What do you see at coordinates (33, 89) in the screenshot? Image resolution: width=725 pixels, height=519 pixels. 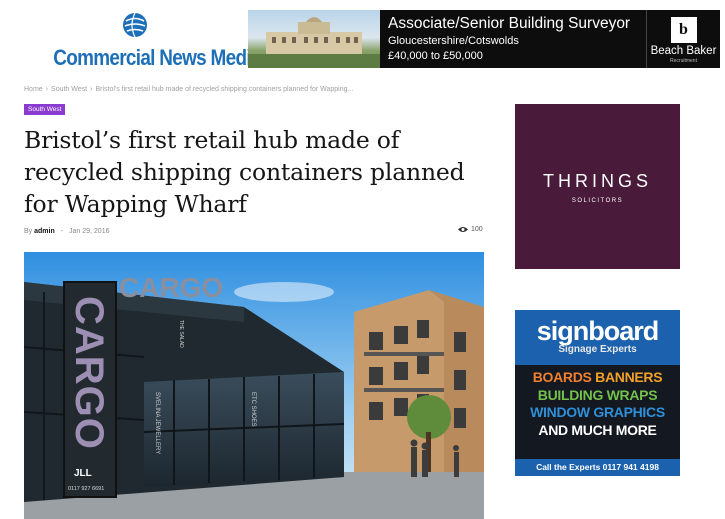 I see `breadcrumb-home: Home` at bounding box center [33, 89].